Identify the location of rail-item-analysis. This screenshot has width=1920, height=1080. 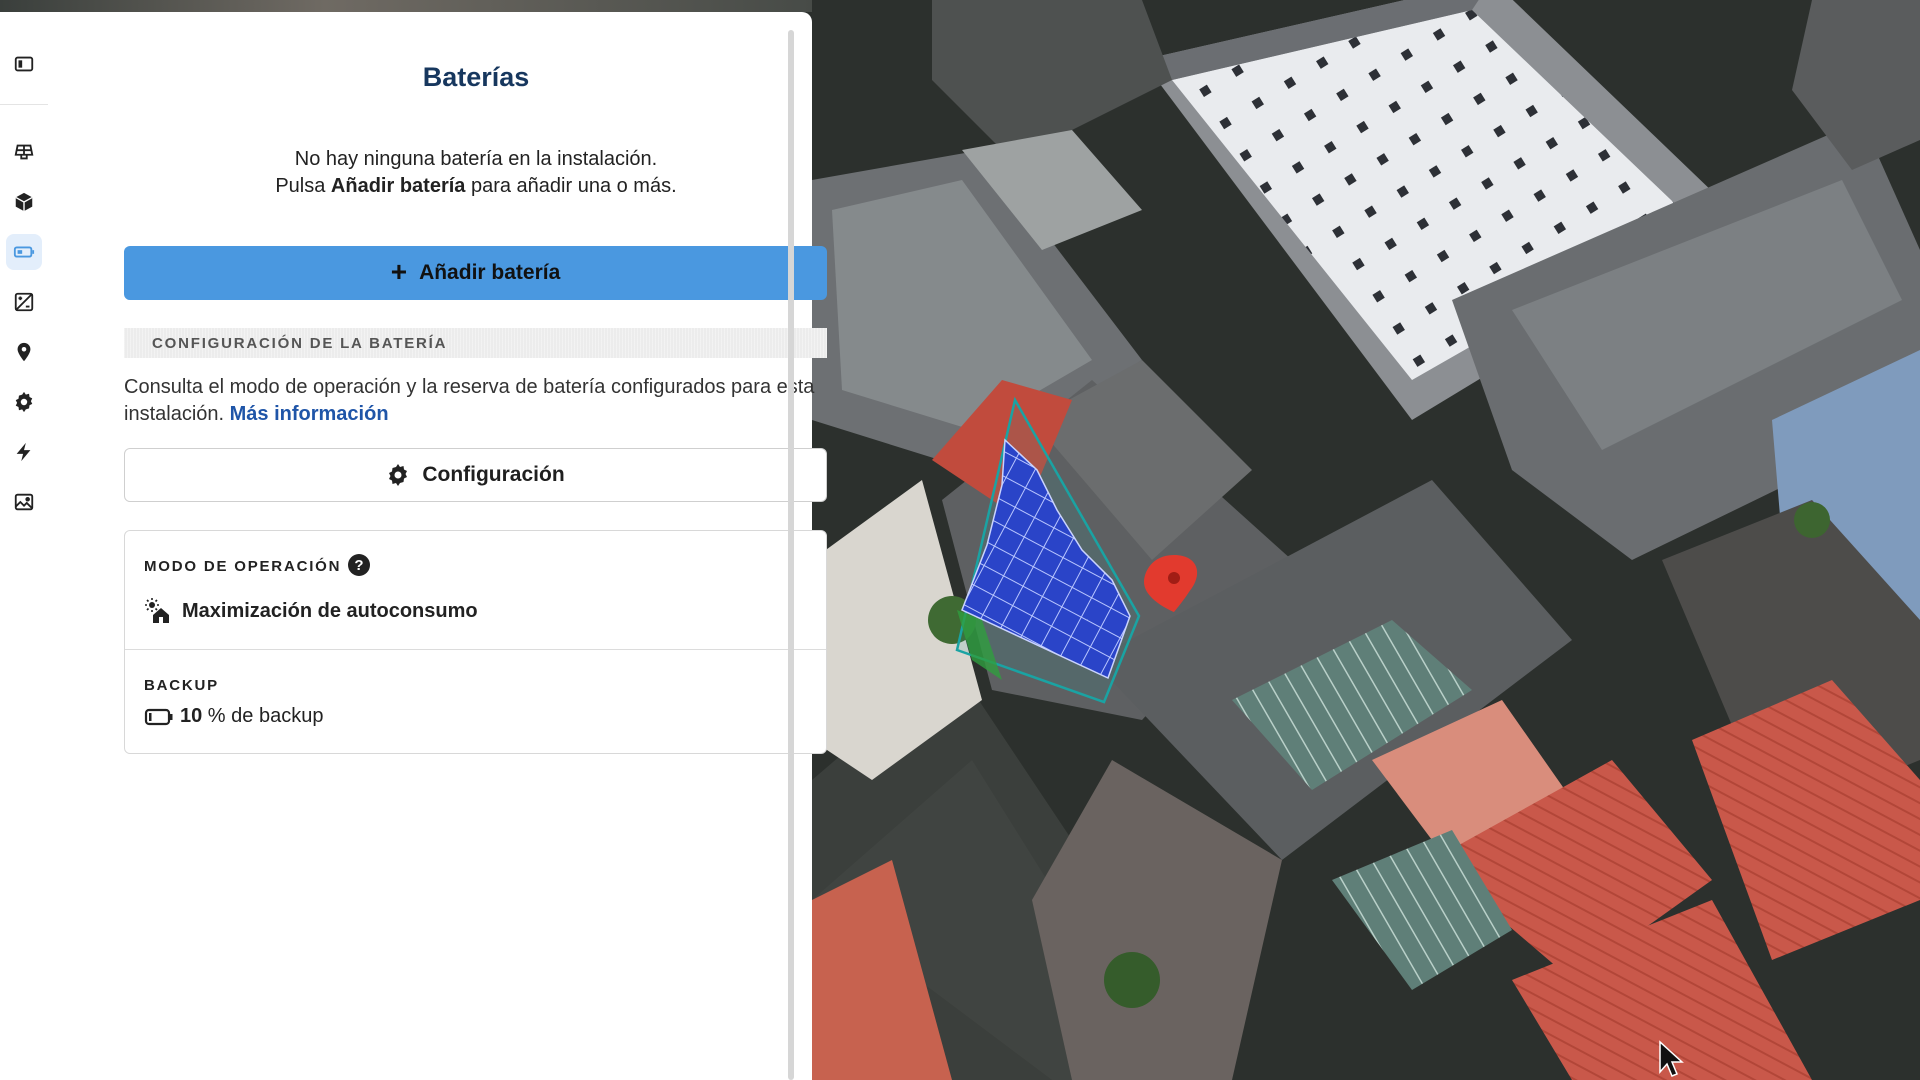
(24, 302).